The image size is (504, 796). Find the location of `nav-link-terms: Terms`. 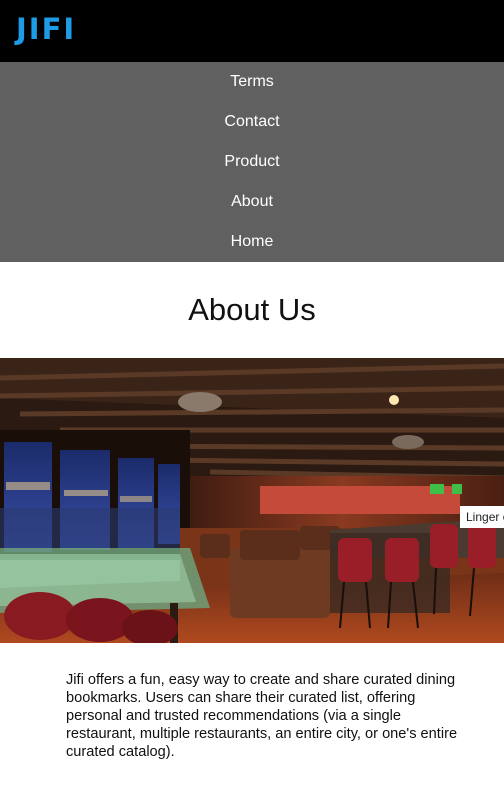

nav-link-terms: Terms is located at coordinates (252, 82).